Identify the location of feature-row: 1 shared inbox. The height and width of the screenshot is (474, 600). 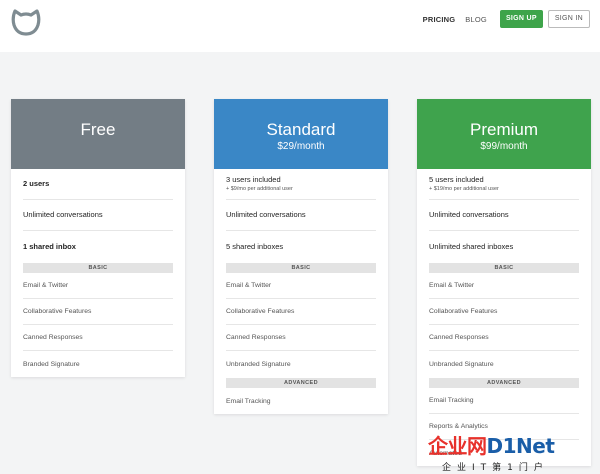
(98, 246).